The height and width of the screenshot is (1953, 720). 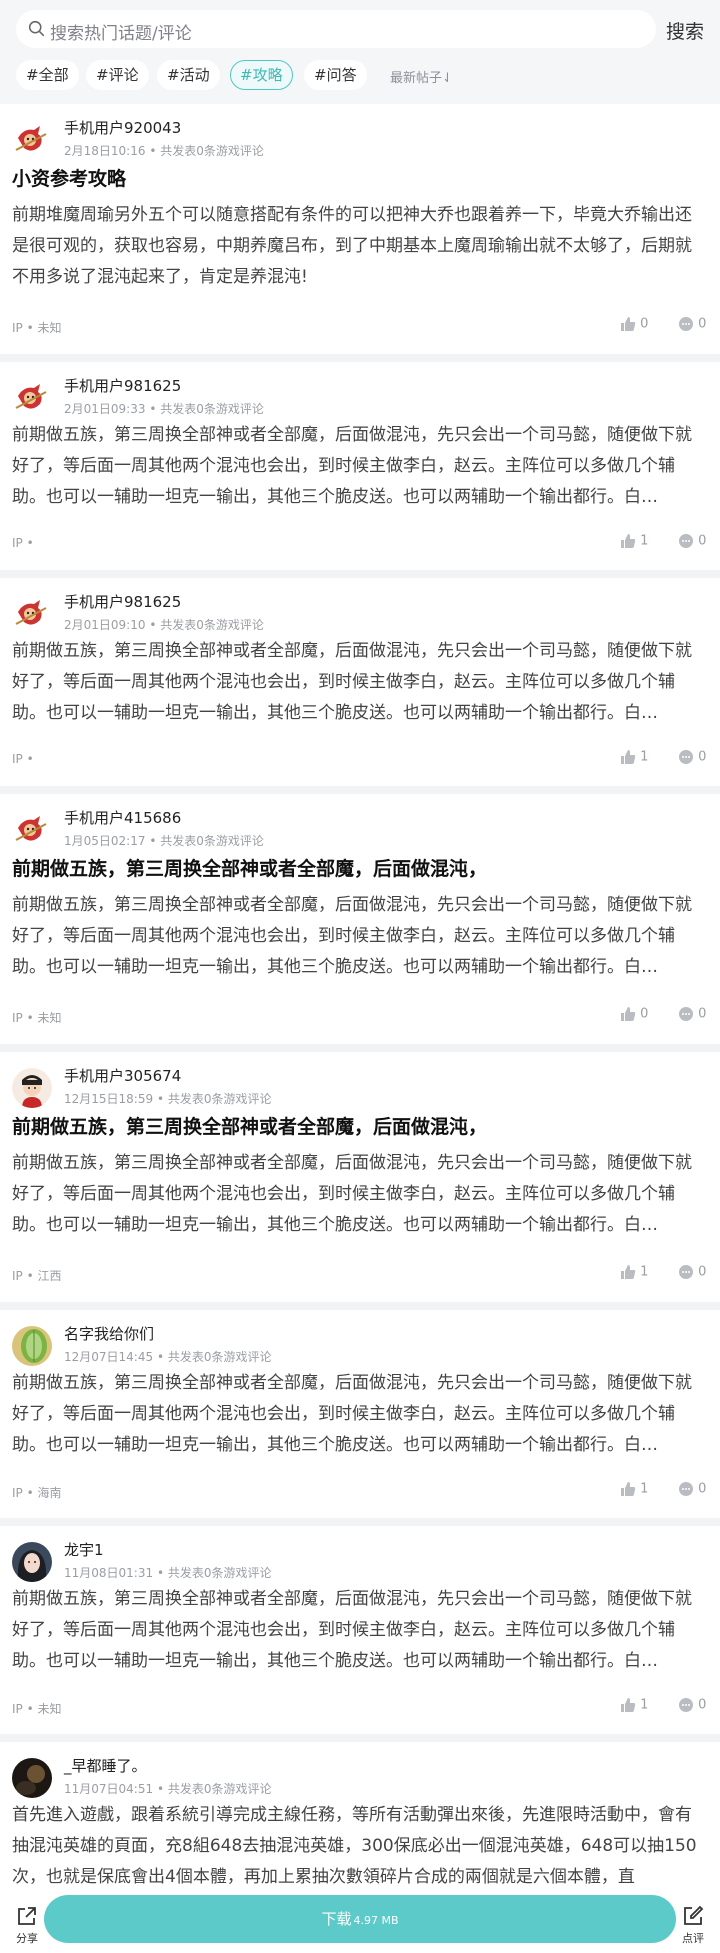 I want to click on share-label: 分享, so click(x=27, y=1938).